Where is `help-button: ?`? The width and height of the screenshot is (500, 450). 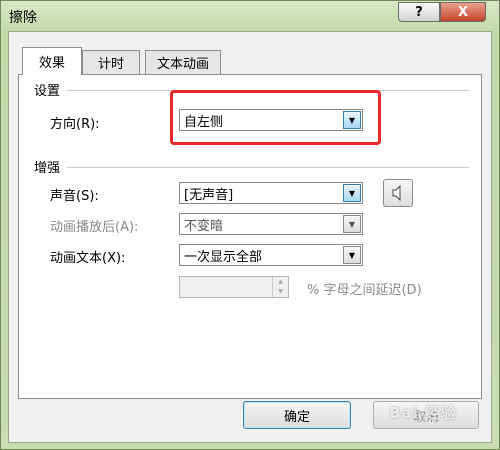
help-button: ? is located at coordinates (419, 12).